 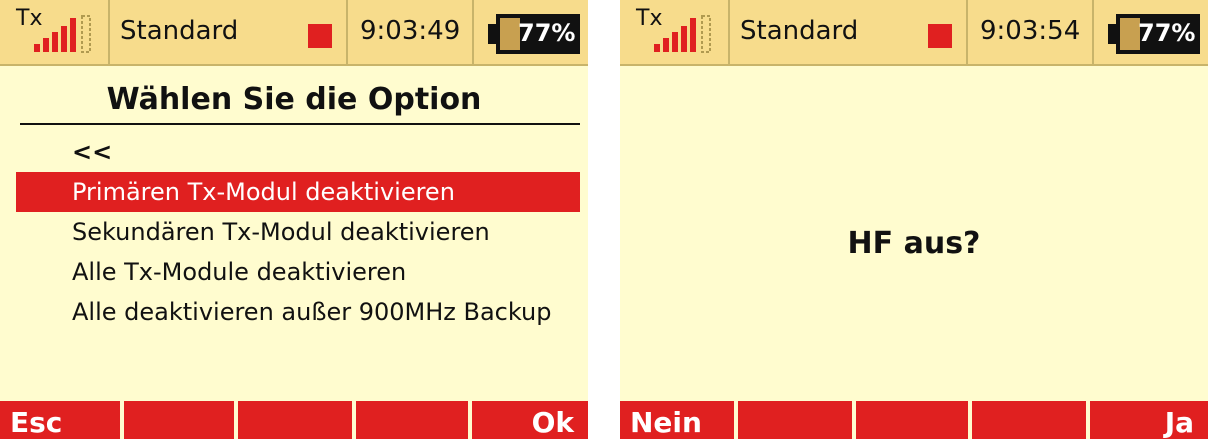 I want to click on softkey-esc: Esc, so click(x=60, y=420).